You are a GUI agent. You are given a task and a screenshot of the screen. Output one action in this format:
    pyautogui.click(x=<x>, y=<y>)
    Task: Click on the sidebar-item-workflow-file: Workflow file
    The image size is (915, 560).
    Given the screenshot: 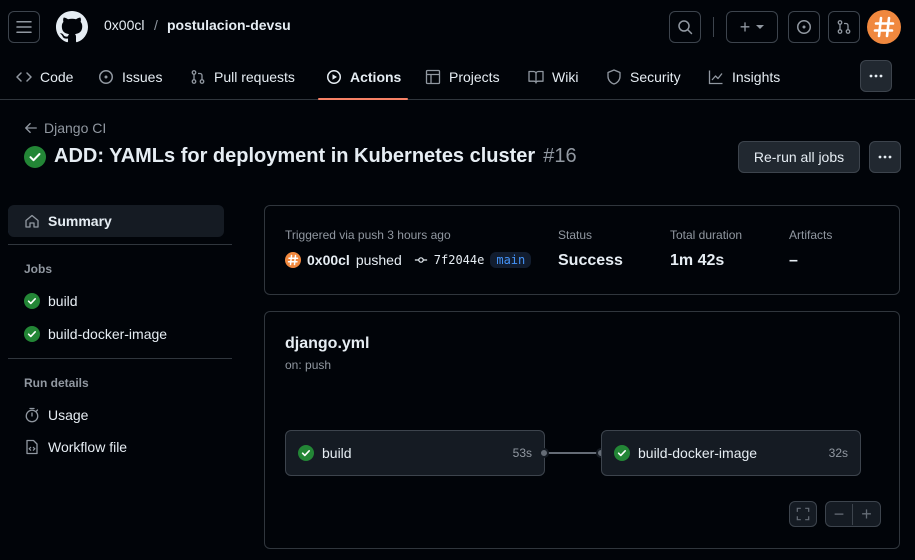 What is the action you would take?
    pyautogui.click(x=116, y=447)
    